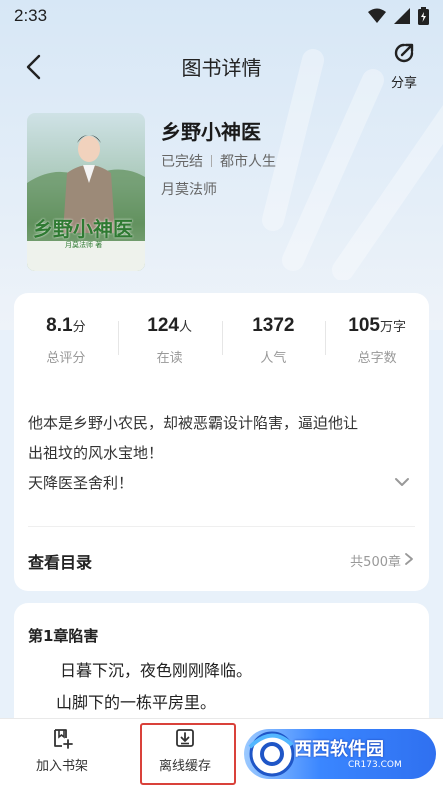  Describe the element at coordinates (83, 229) in the screenshot. I see `cover-title: 乡野小神医` at that location.